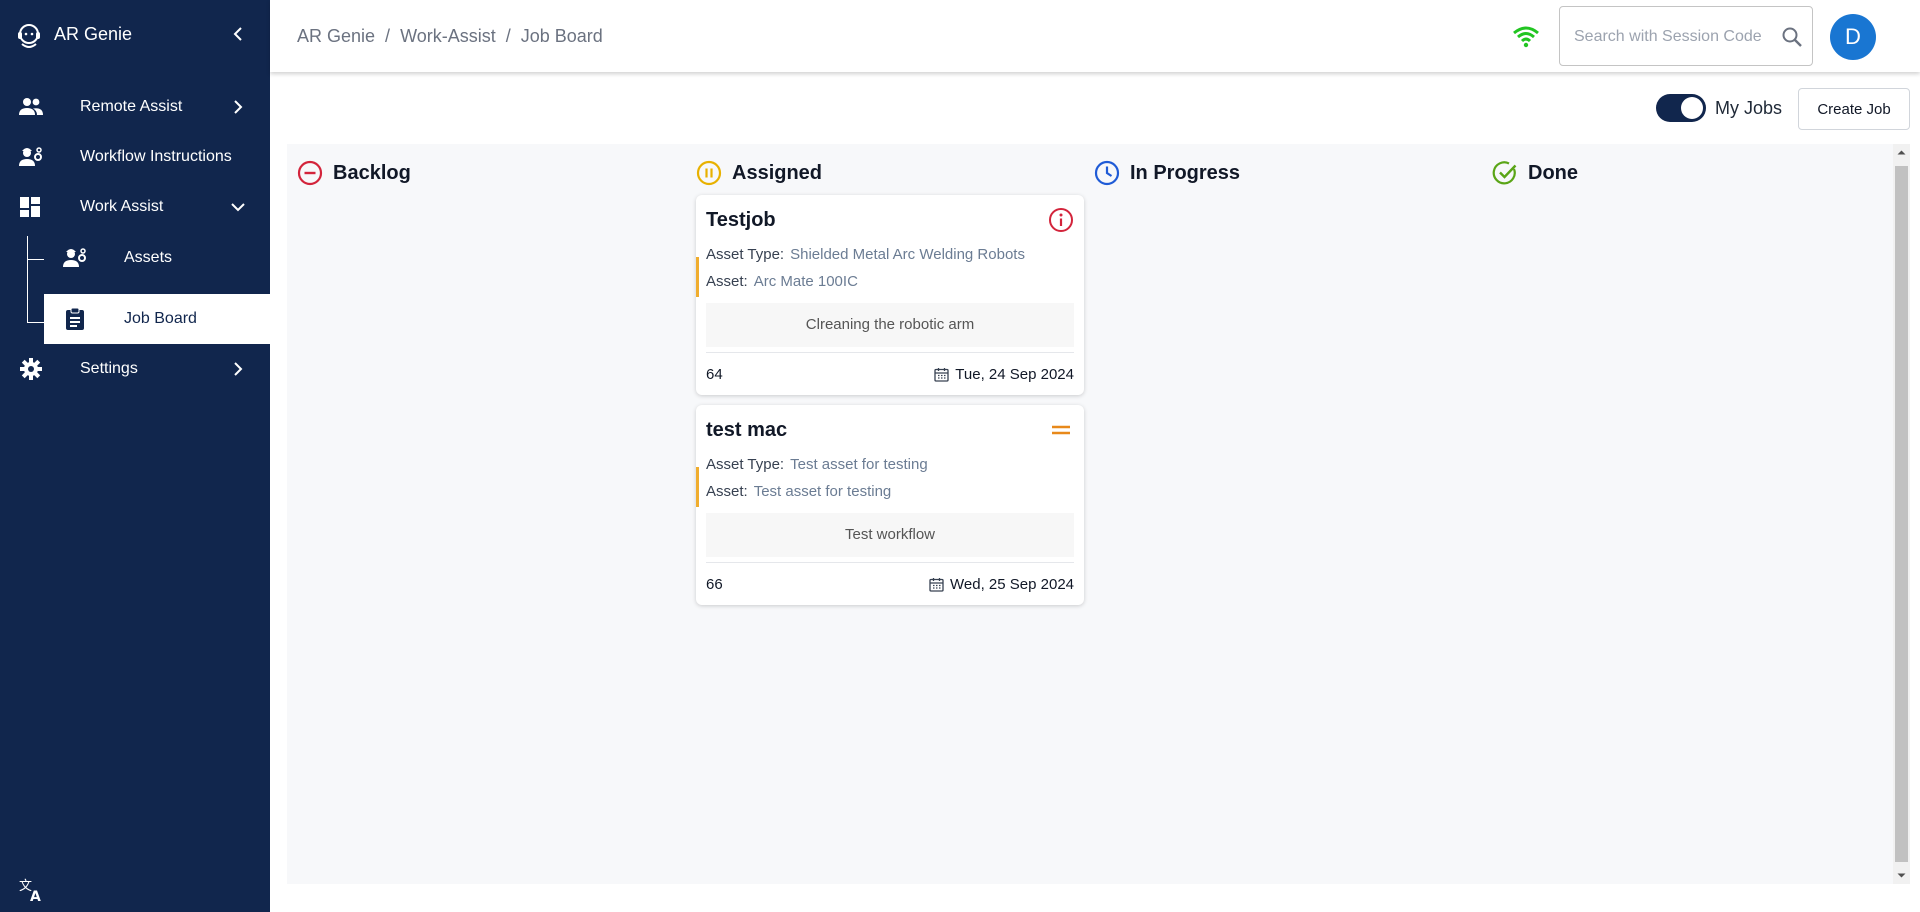 This screenshot has height=912, width=1920. I want to click on job-id: 66, so click(714, 584).